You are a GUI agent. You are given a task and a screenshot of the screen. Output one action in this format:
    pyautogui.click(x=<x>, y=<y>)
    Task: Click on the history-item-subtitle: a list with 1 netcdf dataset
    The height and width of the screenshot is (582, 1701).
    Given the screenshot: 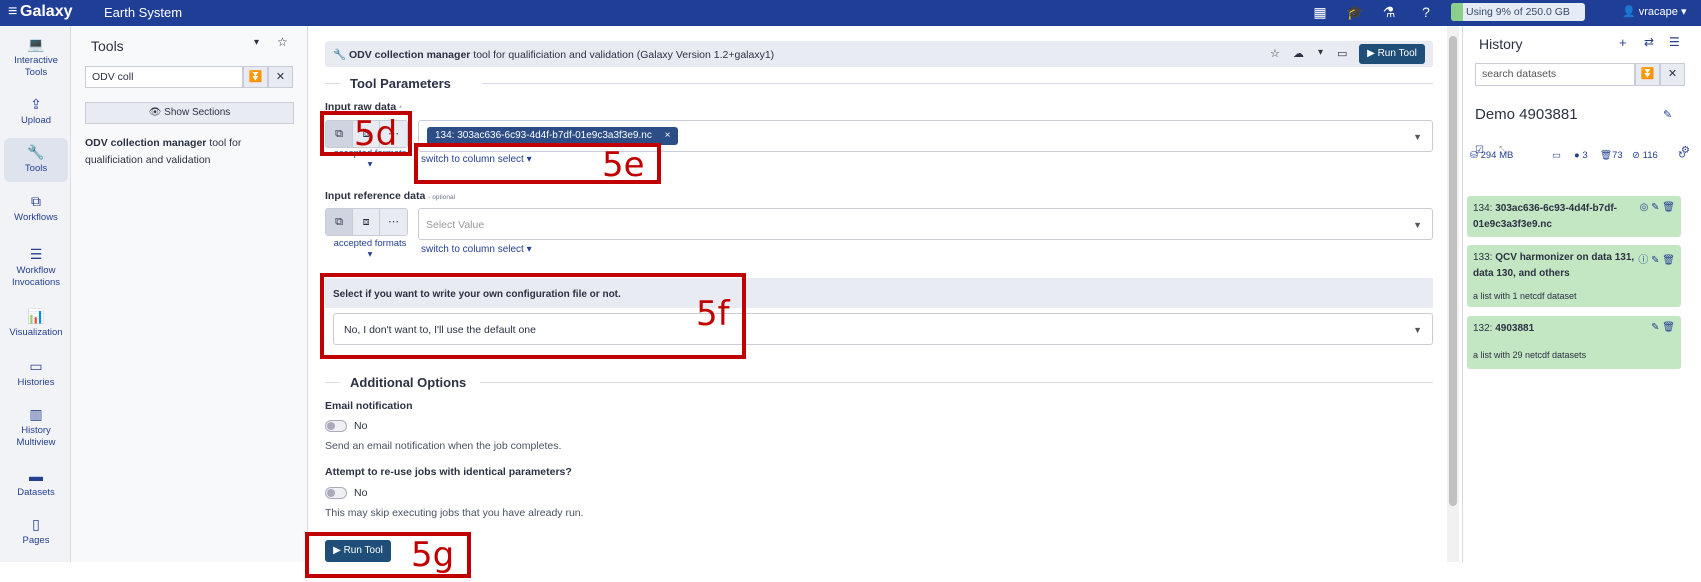 What is the action you would take?
    pyautogui.click(x=1525, y=296)
    